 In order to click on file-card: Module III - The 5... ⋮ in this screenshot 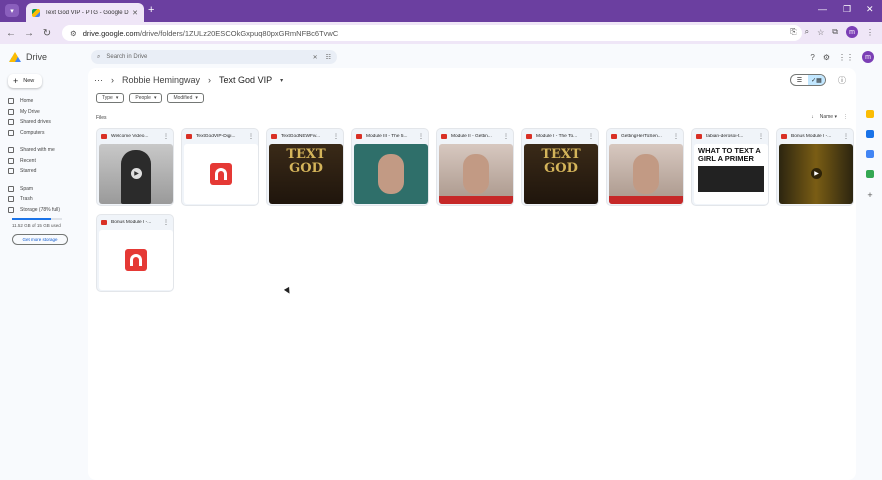, I will do `click(390, 167)`.